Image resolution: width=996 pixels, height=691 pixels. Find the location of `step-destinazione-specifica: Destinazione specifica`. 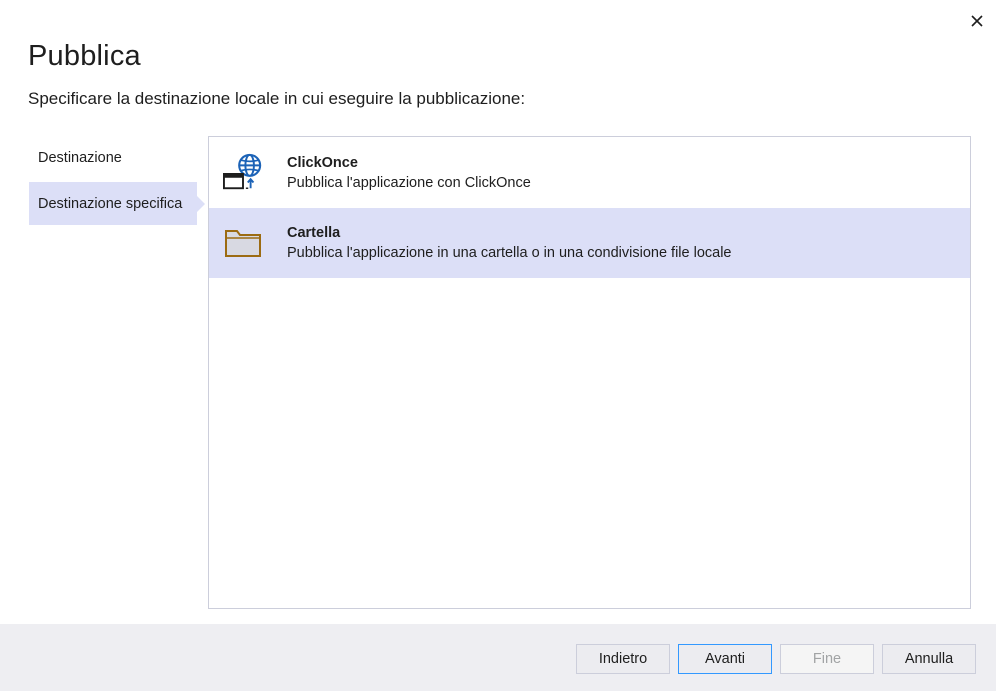

step-destinazione-specifica: Destinazione specifica is located at coordinates (117, 203).